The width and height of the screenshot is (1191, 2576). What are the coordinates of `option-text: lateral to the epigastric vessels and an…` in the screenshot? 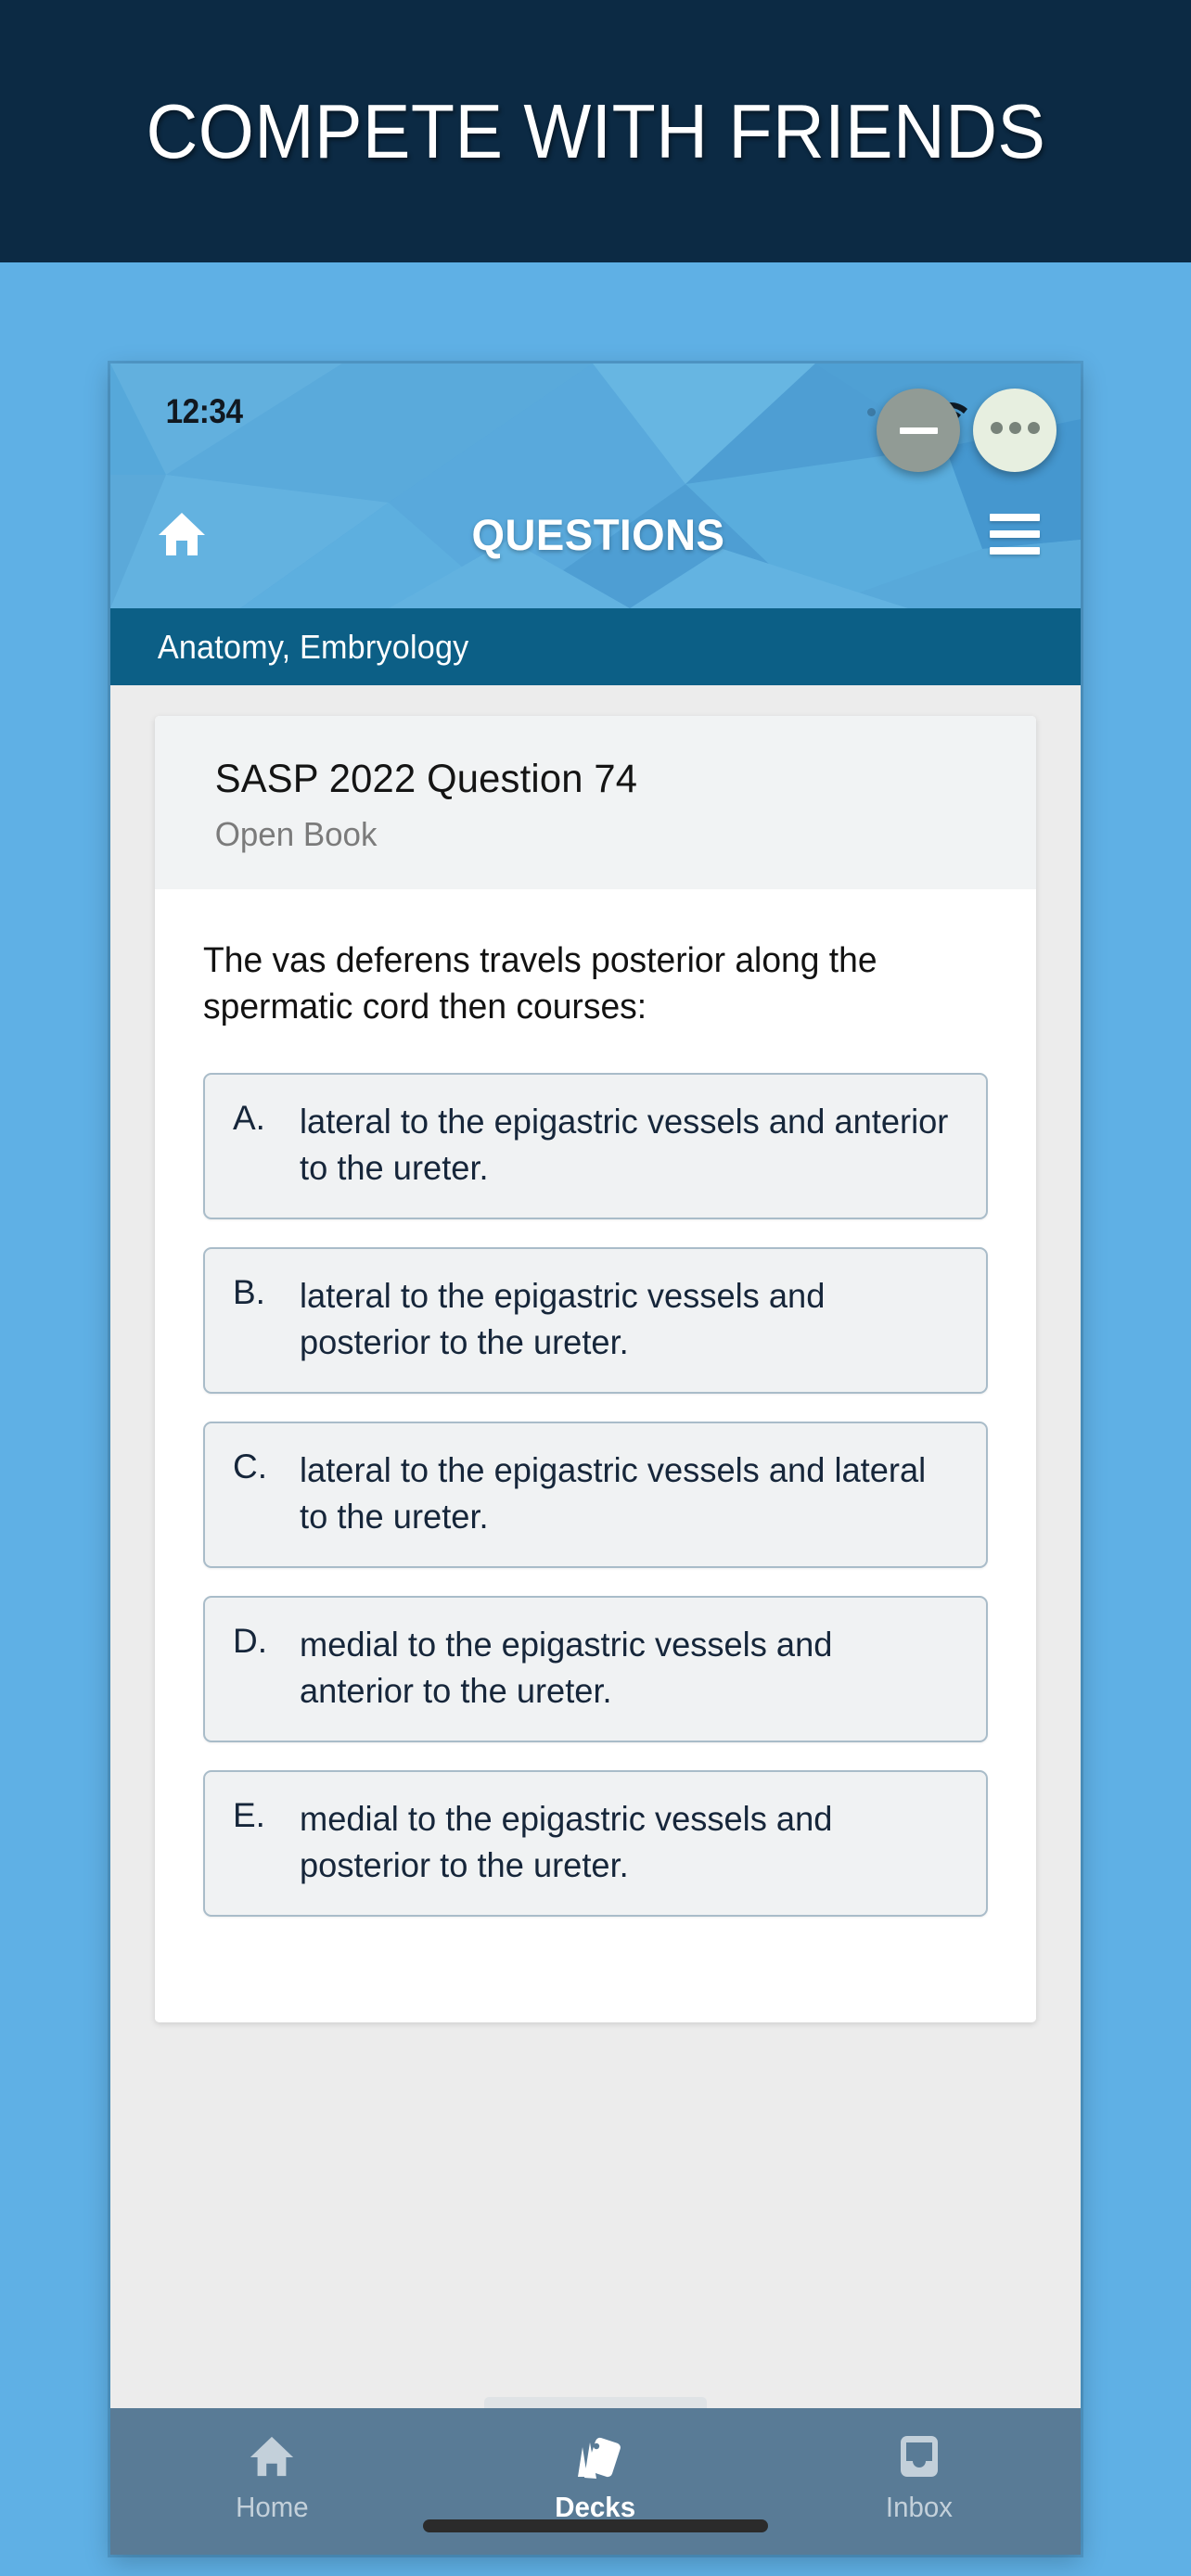 It's located at (624, 1145).